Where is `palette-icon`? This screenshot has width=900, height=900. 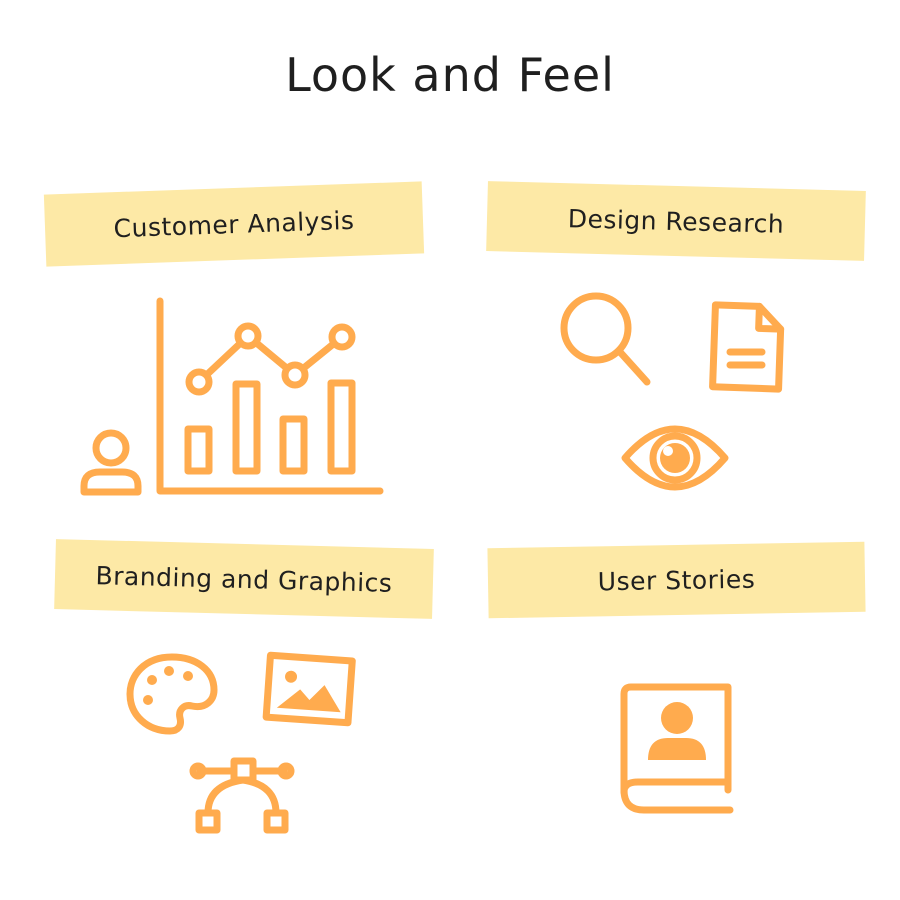 palette-icon is located at coordinates (172, 694).